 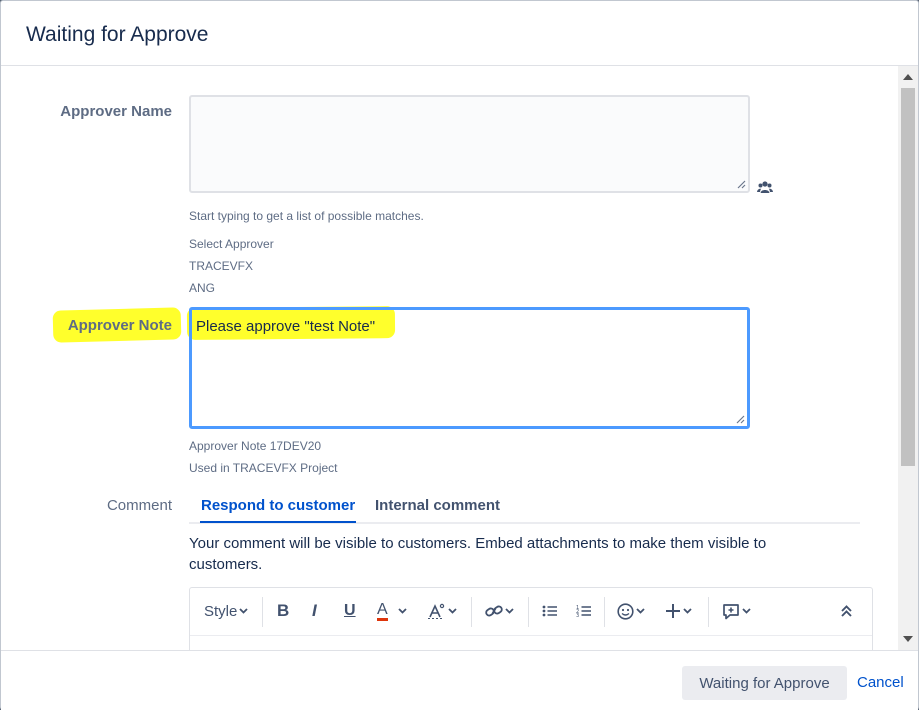 What do you see at coordinates (86, 325) in the screenshot?
I see `approver-note-label: Approver Note` at bounding box center [86, 325].